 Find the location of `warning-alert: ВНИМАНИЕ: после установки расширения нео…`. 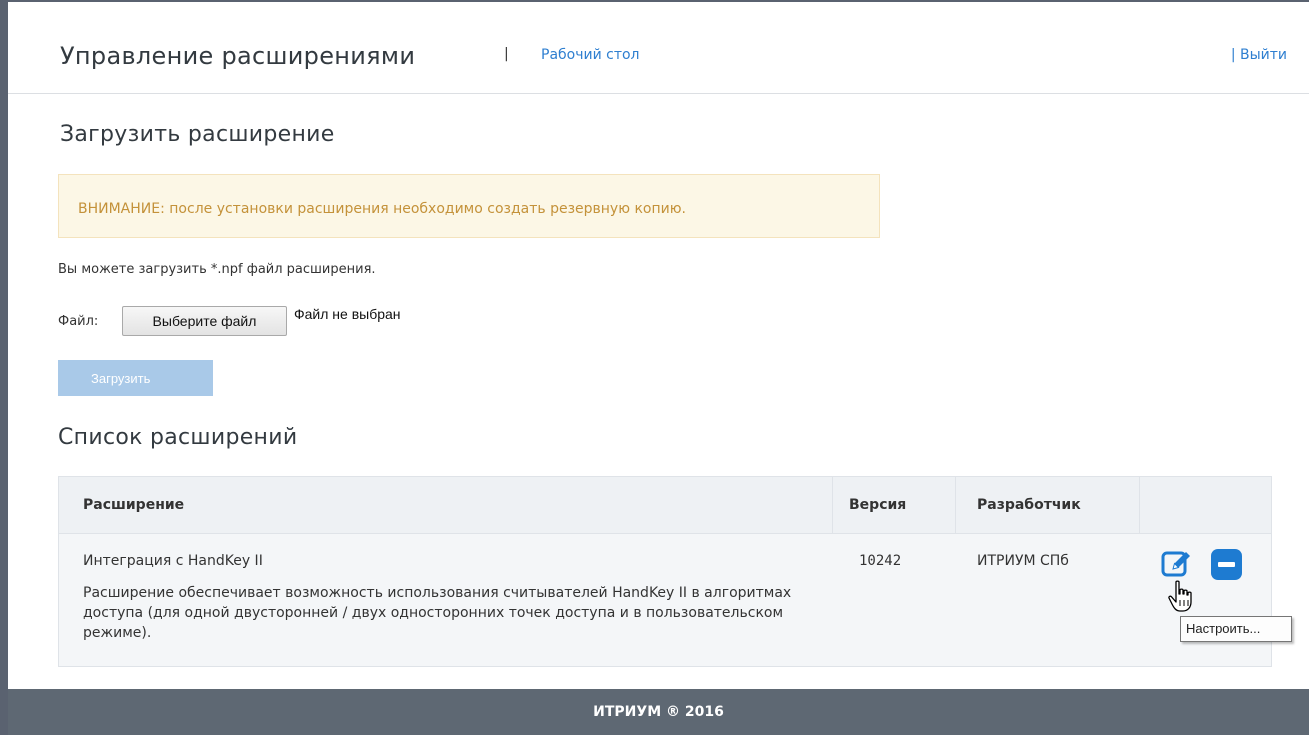

warning-alert: ВНИМАНИЕ: после установки расширения нео… is located at coordinates (469, 206).